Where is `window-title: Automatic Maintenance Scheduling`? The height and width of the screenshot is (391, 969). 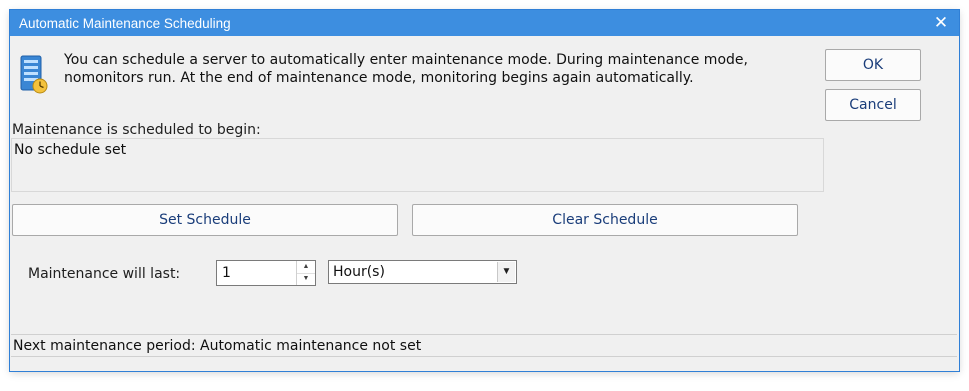 window-title: Automatic Maintenance Scheduling is located at coordinates (125, 23).